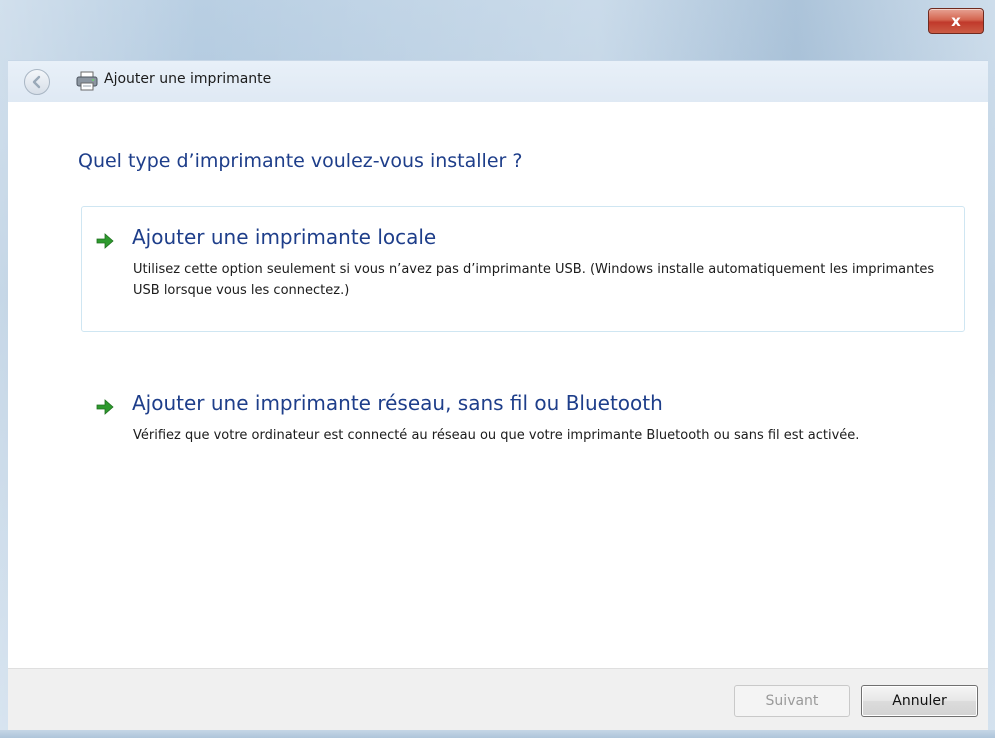  Describe the element at coordinates (498, 699) in the screenshot. I see `button-bar: Suivant Annuler` at that location.